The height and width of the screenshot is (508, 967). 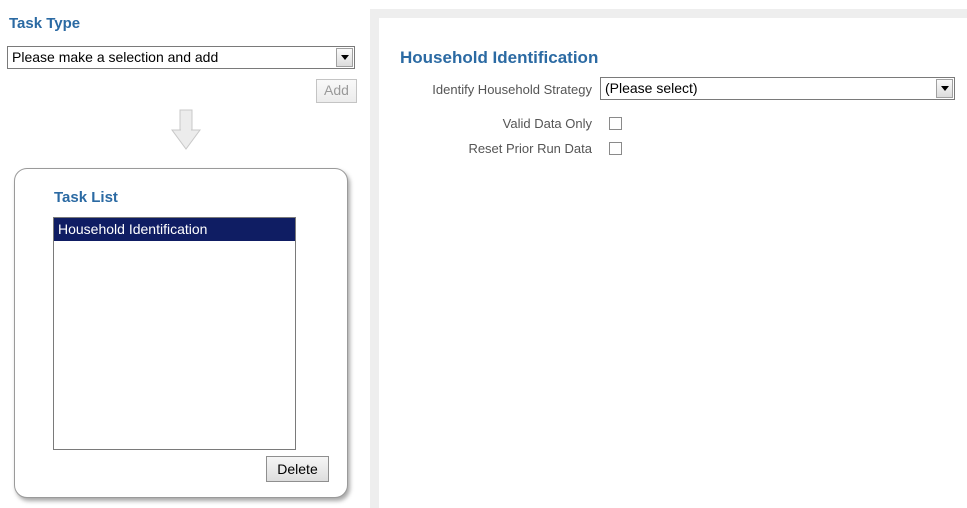 What do you see at coordinates (297, 469) in the screenshot?
I see `delete-button: Delete` at bounding box center [297, 469].